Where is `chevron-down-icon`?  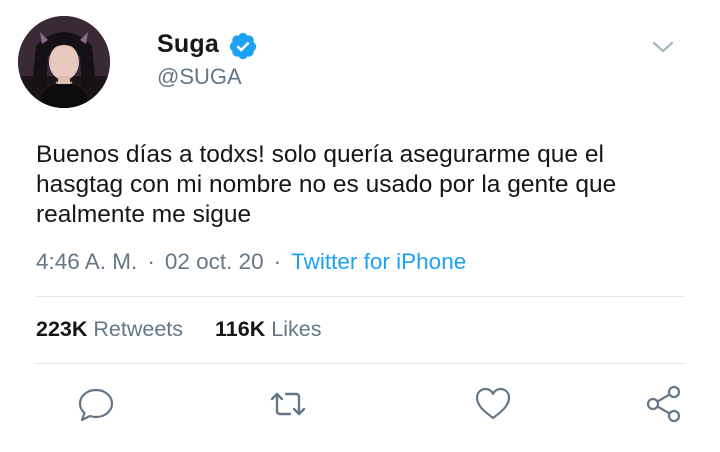 chevron-down-icon is located at coordinates (663, 47).